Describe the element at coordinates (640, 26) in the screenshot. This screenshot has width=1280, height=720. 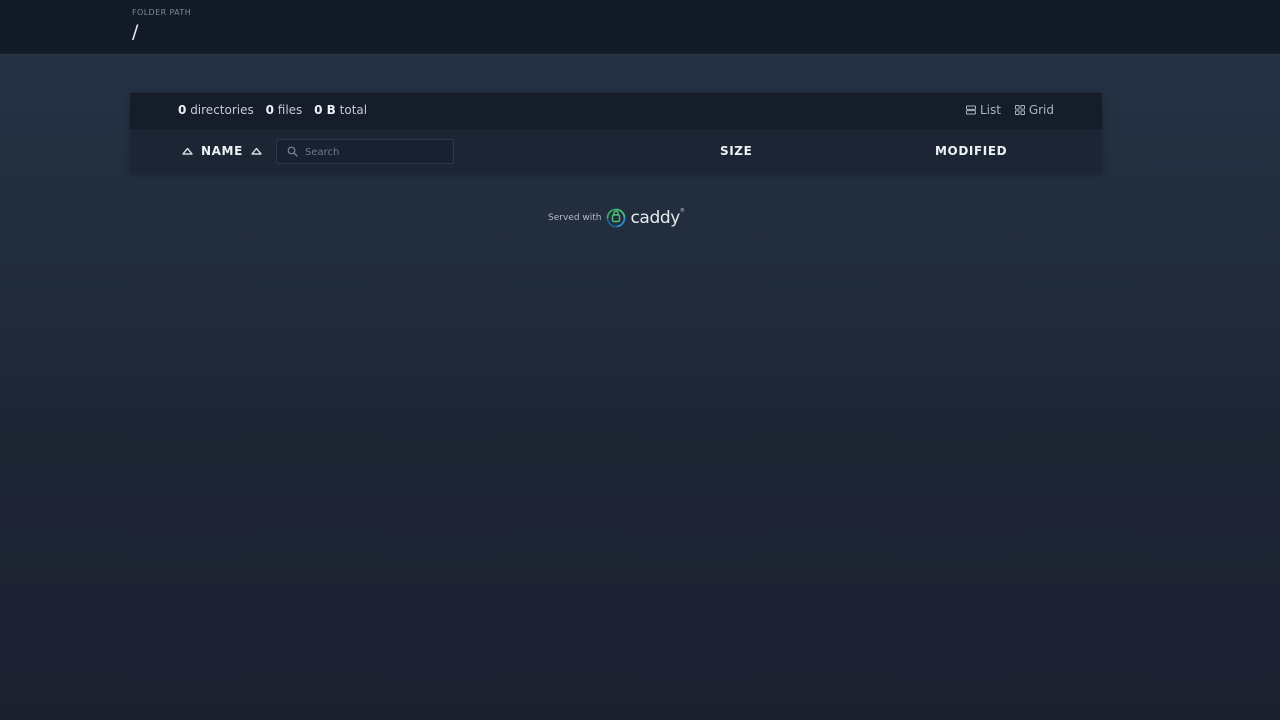
I see `header: FOLDER PATH /` at that location.